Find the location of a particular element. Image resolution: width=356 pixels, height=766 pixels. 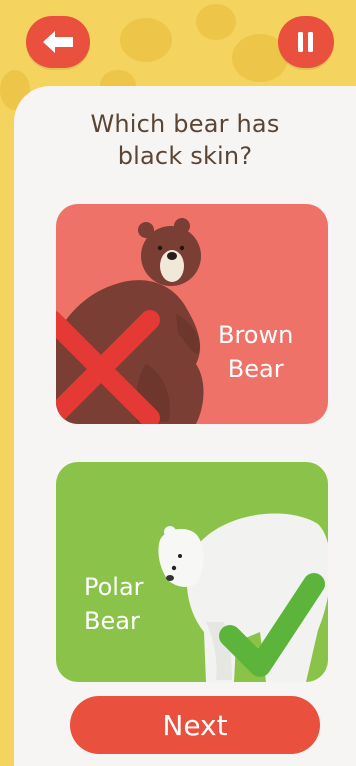

next-button: Next is located at coordinates (195, 725).